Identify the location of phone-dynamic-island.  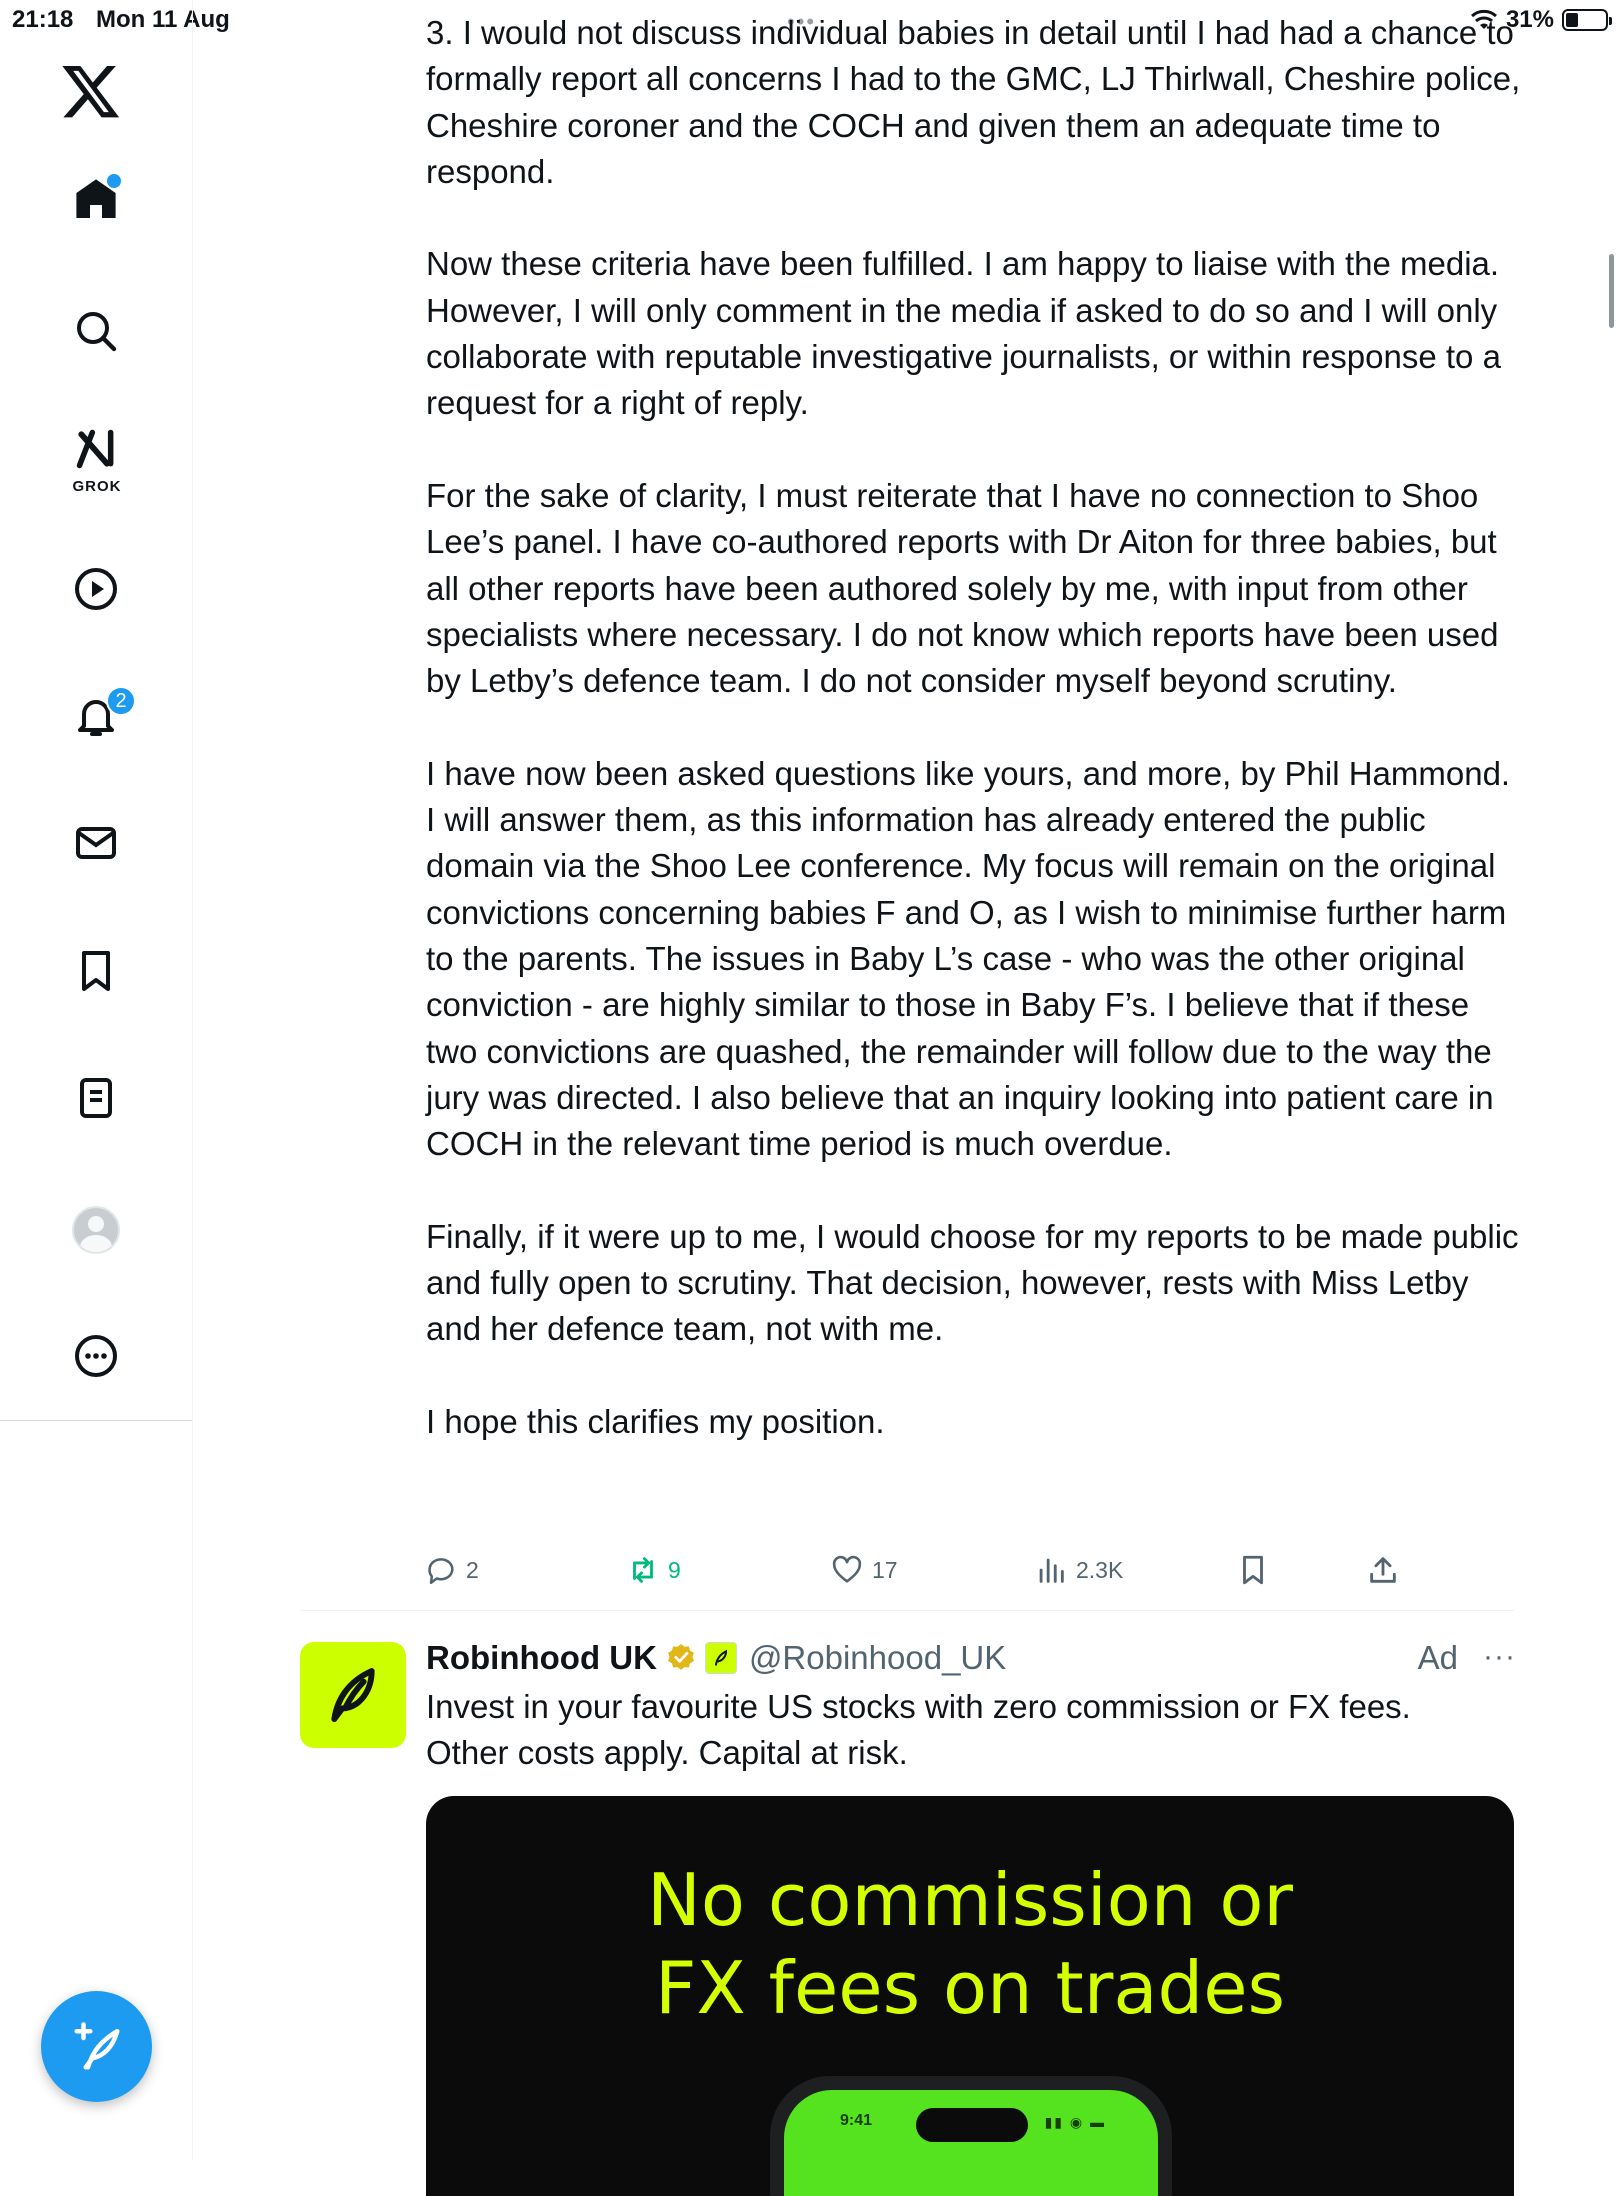
(972, 2125).